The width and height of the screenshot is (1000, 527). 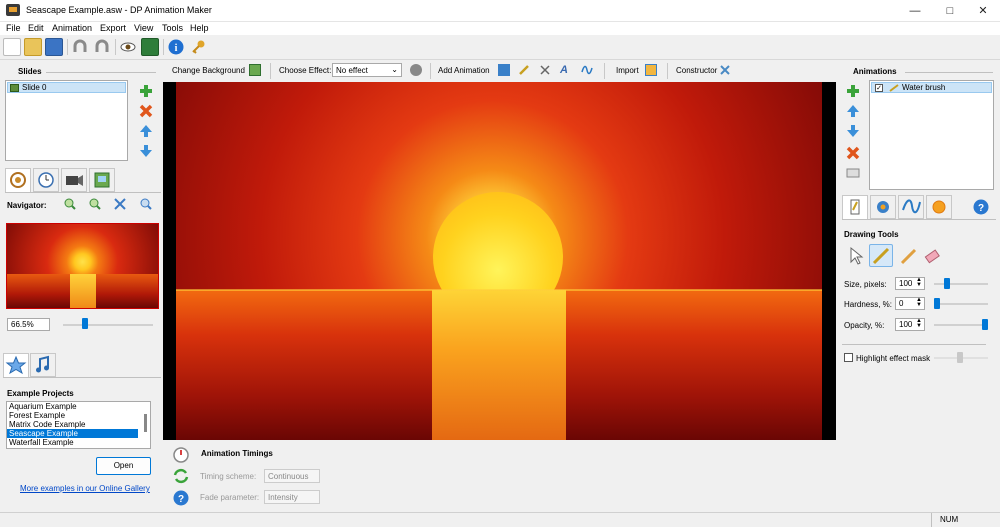 What do you see at coordinates (939, 207) in the screenshot?
I see `tab-lighting` at bounding box center [939, 207].